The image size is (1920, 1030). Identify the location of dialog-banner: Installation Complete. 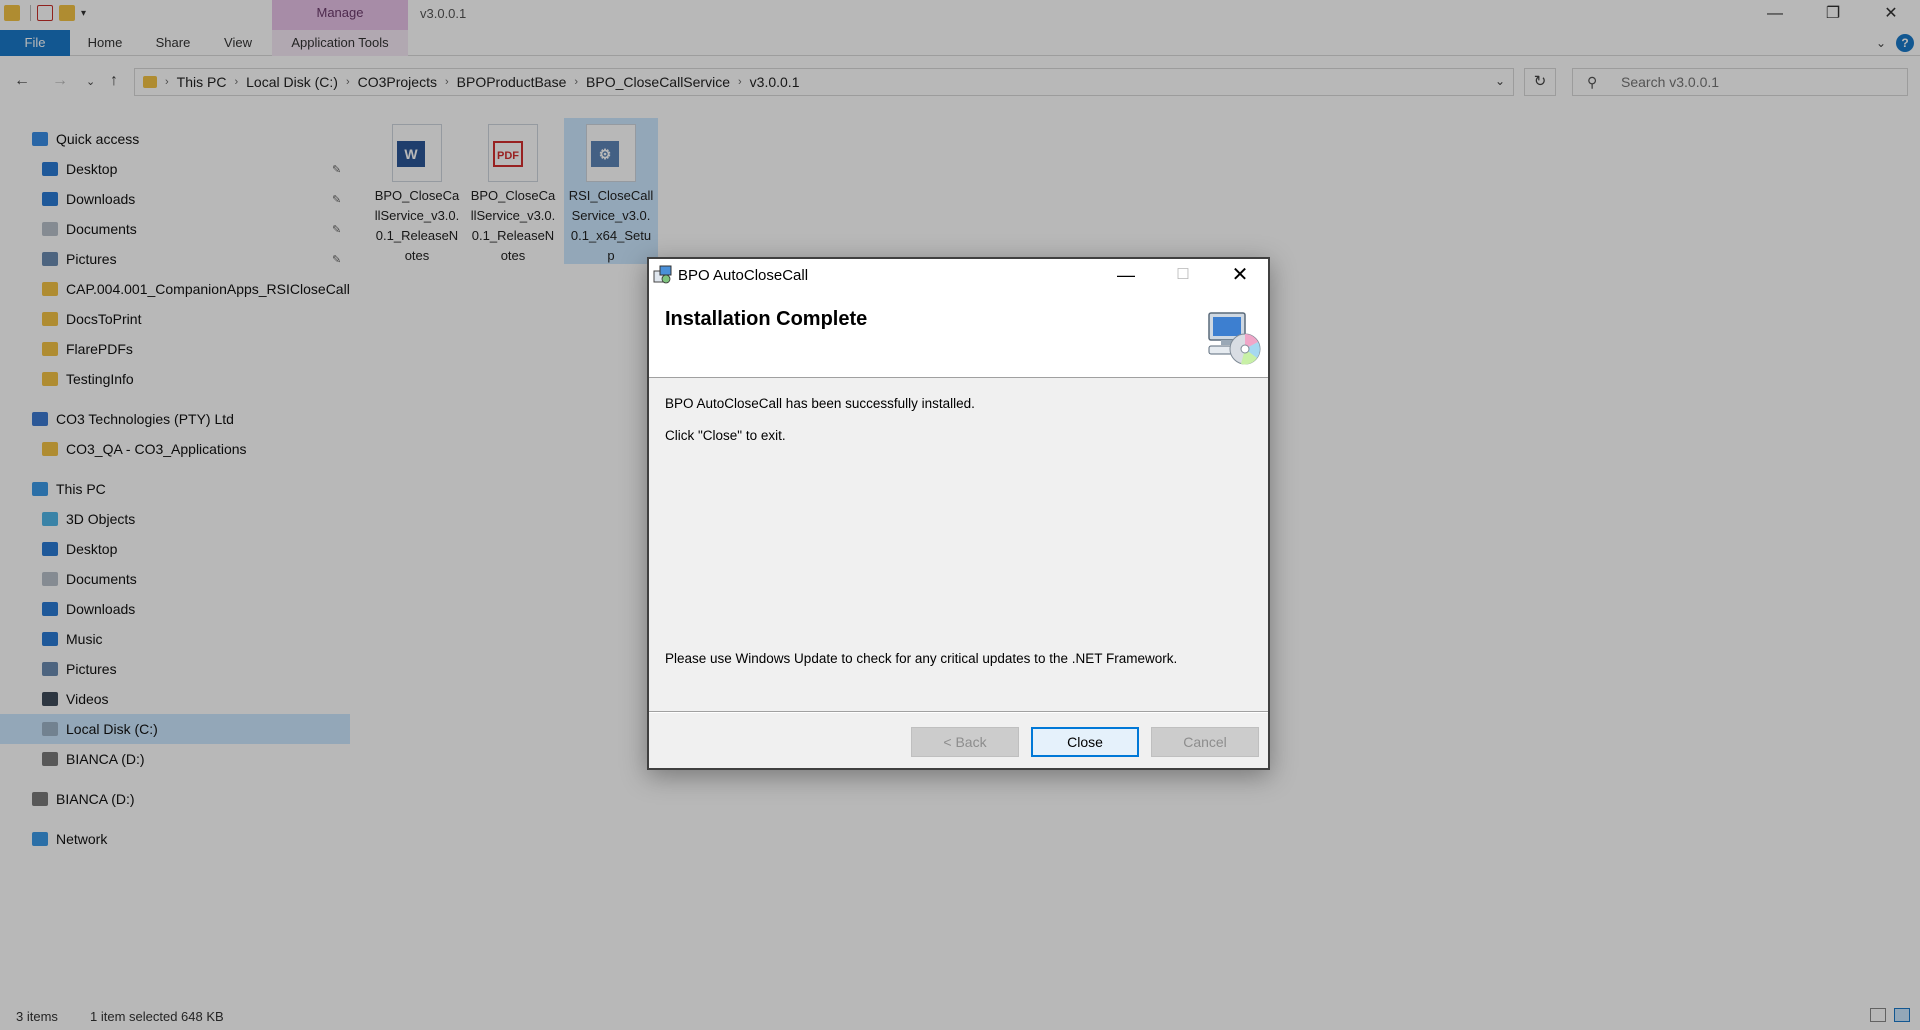
(958, 335).